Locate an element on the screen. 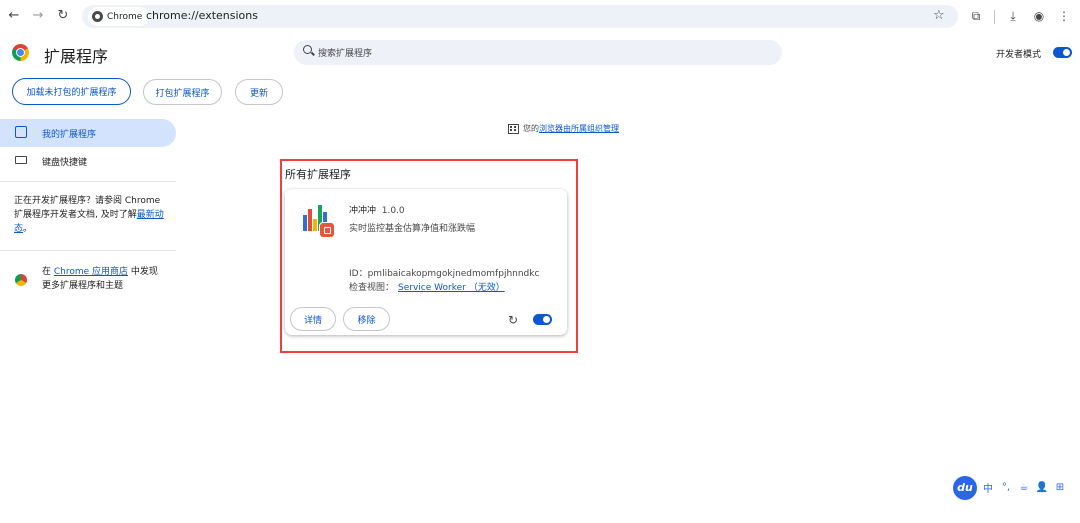 This screenshot has height=523, width=1080. managed-notice: 您的 浏览器由所属组织管理 is located at coordinates (563, 128).